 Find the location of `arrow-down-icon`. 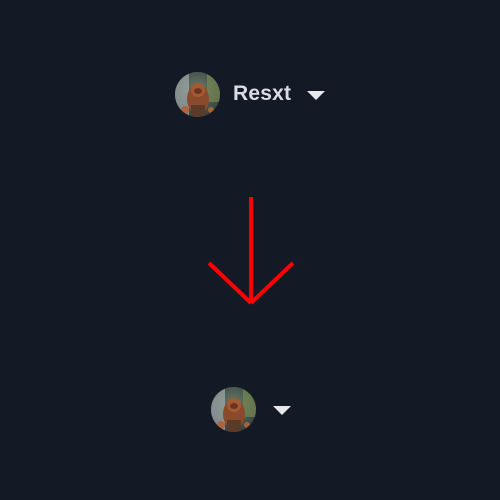

arrow-down-icon is located at coordinates (251, 251).